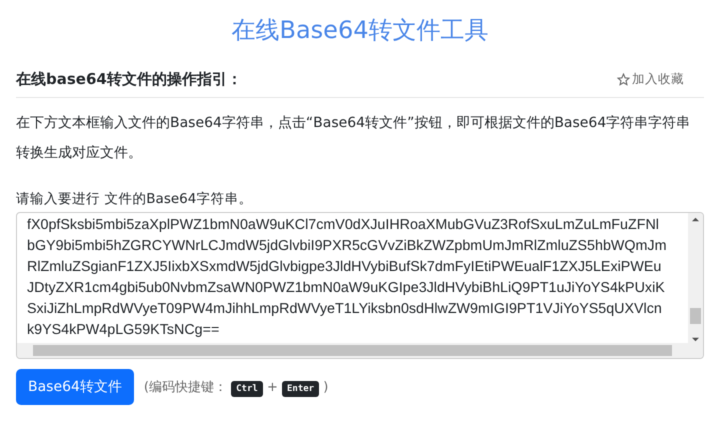  Describe the element at coordinates (650, 79) in the screenshot. I see `bookmark-link: 加入收藏` at that location.